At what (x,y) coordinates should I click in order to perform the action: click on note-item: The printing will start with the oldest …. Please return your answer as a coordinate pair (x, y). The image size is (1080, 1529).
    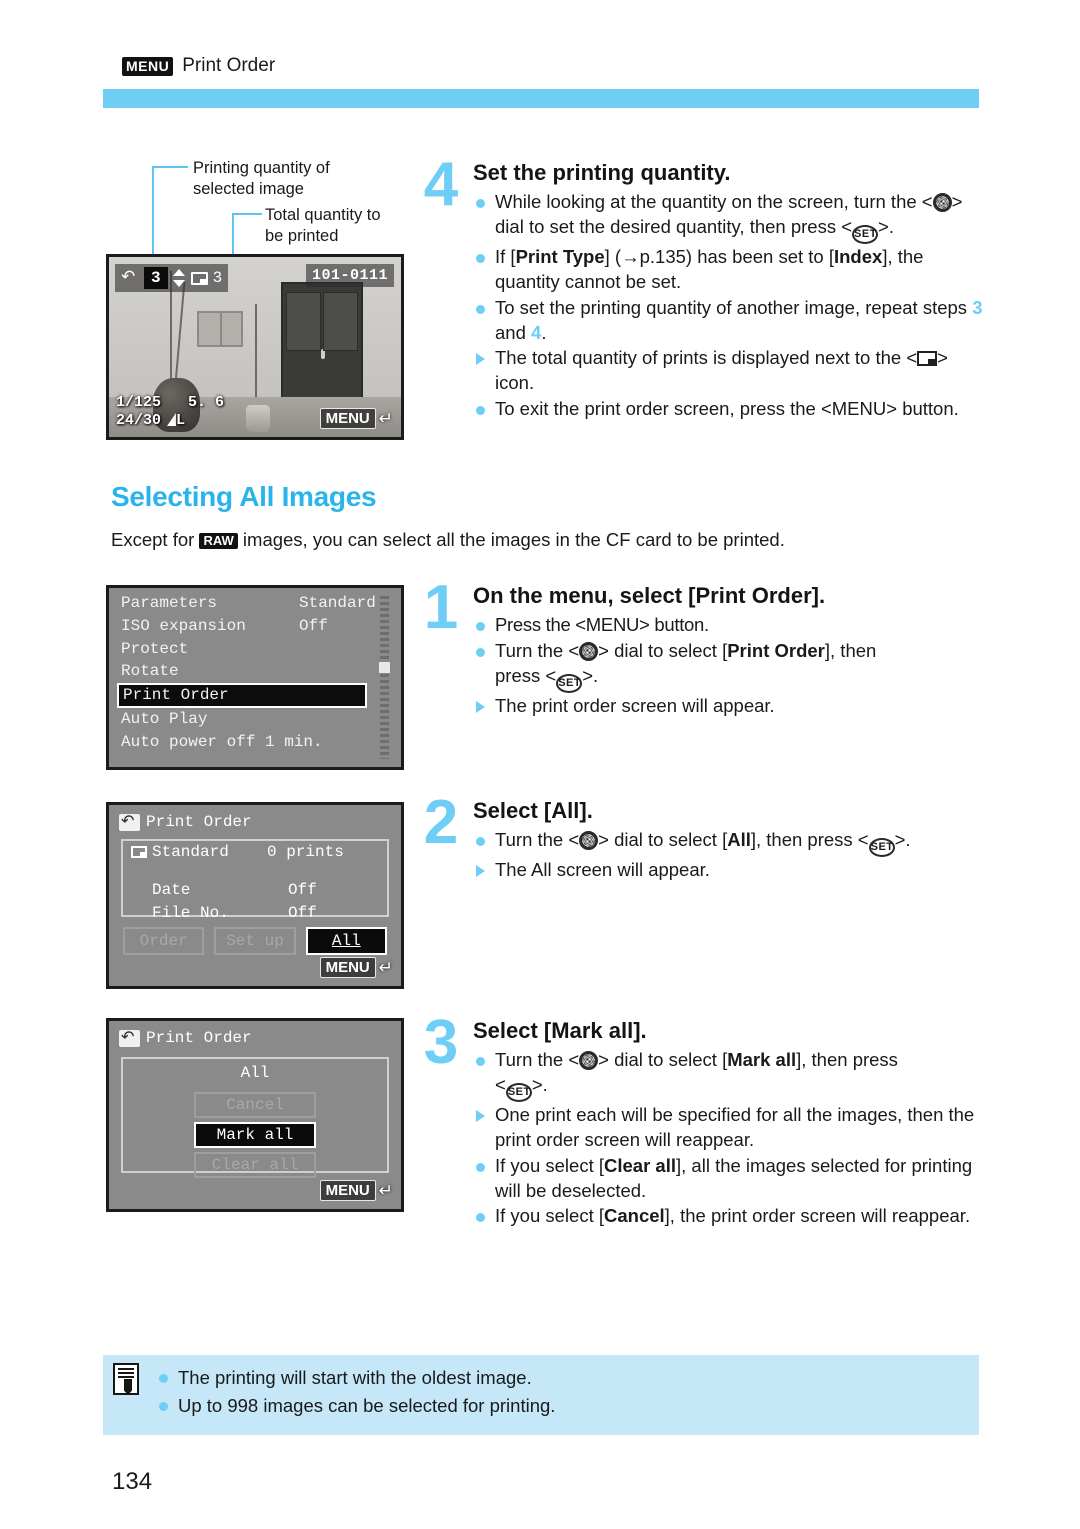
    Looking at the image, I should click on (561, 1378).